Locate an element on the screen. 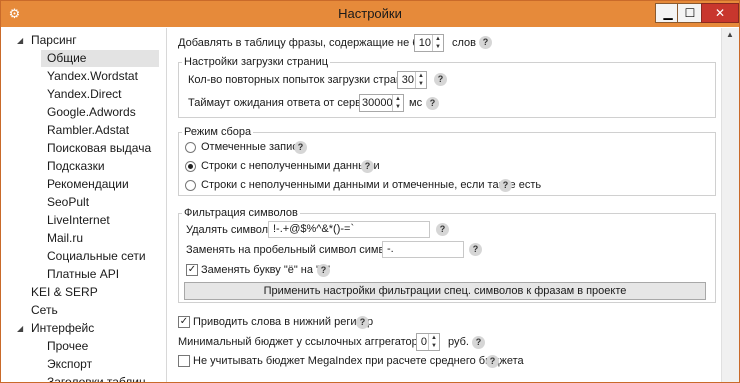  tree-item-suggestions: Подсказки is located at coordinates (76, 166).